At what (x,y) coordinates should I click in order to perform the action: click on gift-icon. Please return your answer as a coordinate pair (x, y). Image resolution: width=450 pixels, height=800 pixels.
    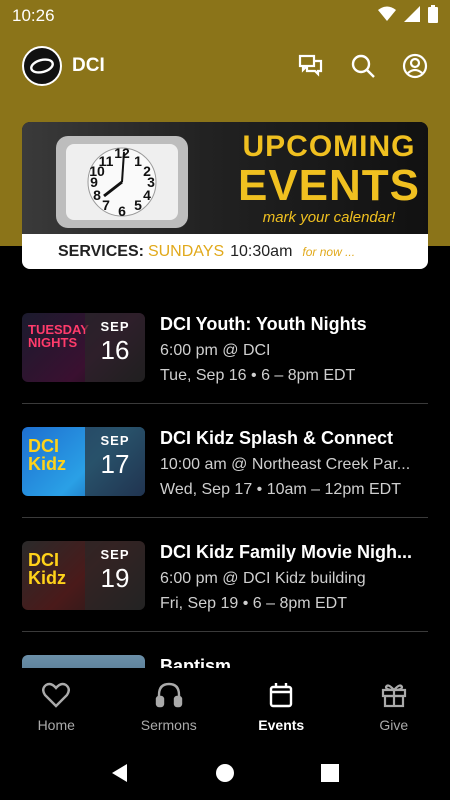
    Looking at the image, I should click on (394, 696).